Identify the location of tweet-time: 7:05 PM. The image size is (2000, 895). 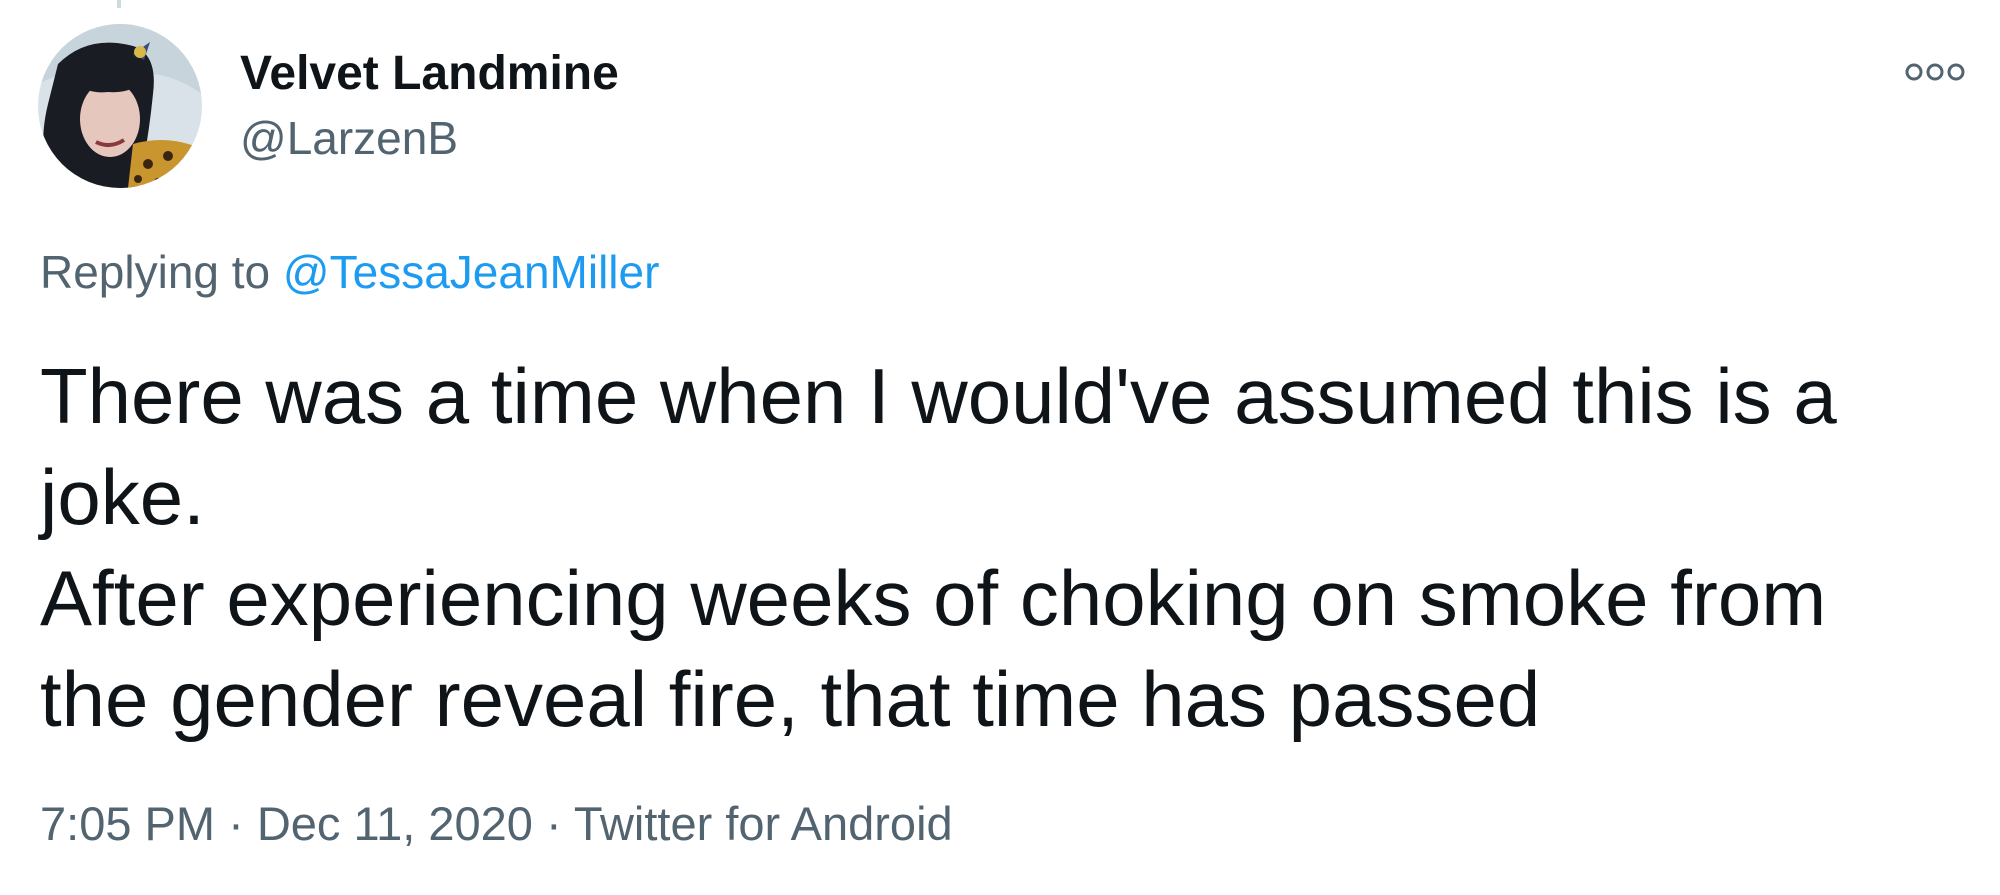
(127, 823).